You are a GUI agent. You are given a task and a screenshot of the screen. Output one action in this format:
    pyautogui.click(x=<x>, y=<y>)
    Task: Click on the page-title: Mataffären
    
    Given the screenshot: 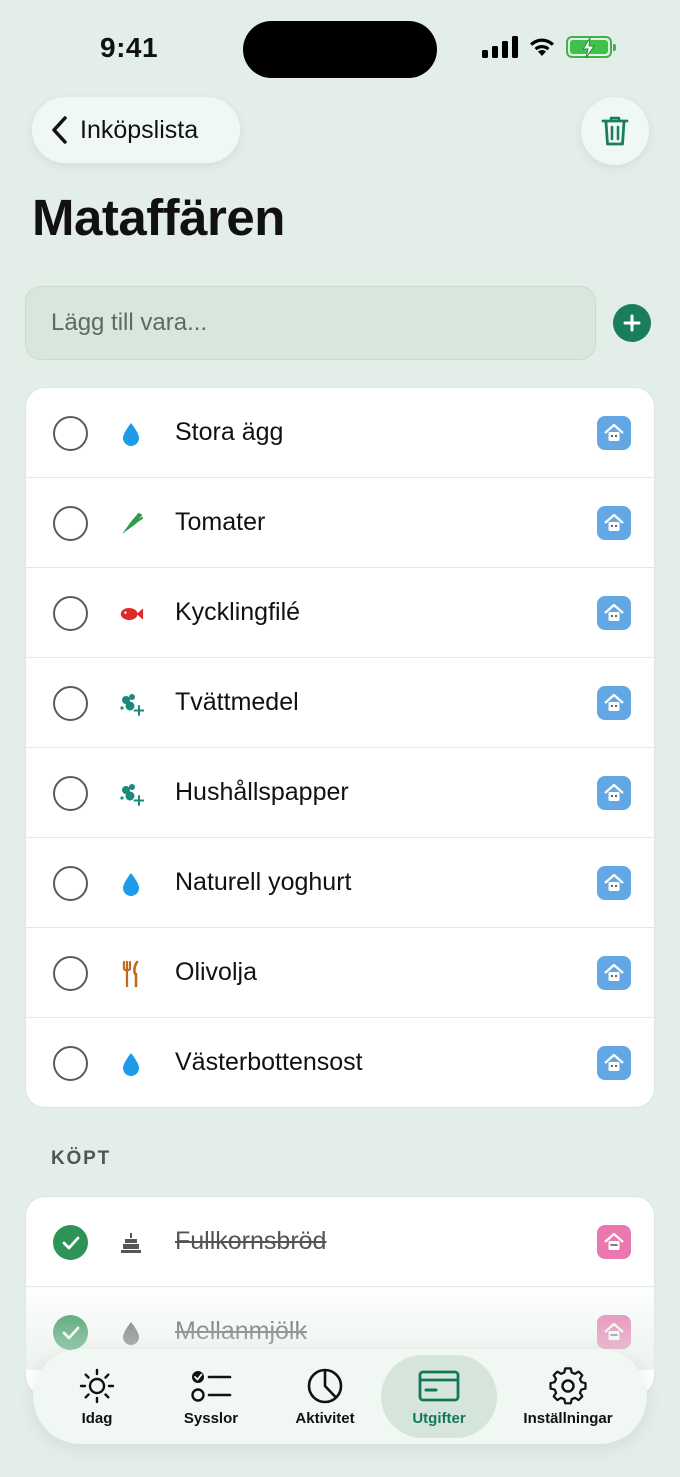 What is the action you would take?
    pyautogui.click(x=158, y=217)
    